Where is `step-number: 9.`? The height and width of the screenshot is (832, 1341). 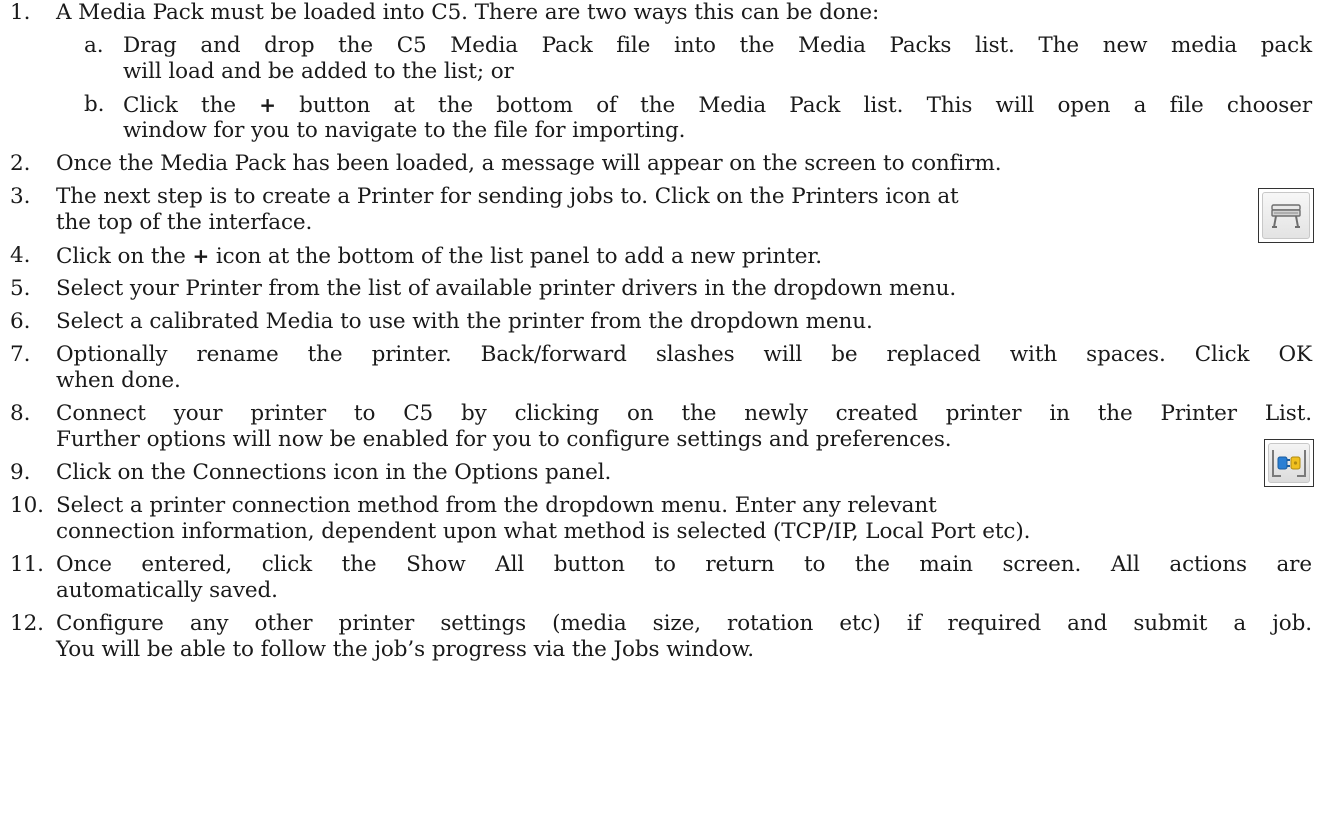
step-number: 9. is located at coordinates (20, 472).